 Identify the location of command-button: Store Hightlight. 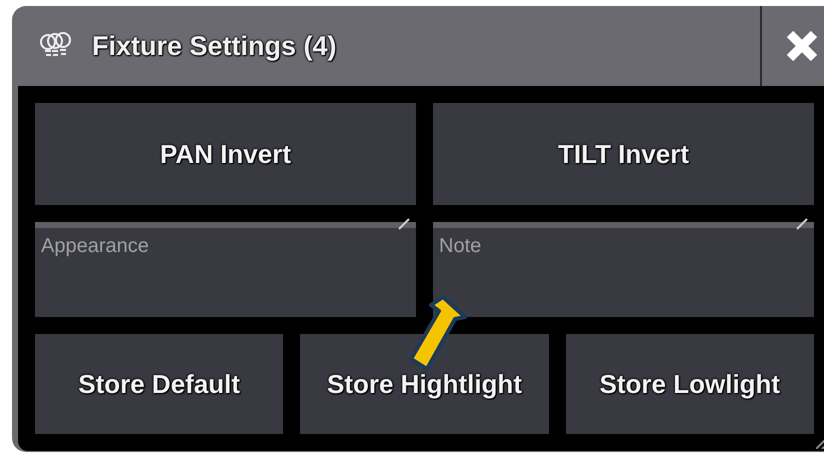
(424, 384).